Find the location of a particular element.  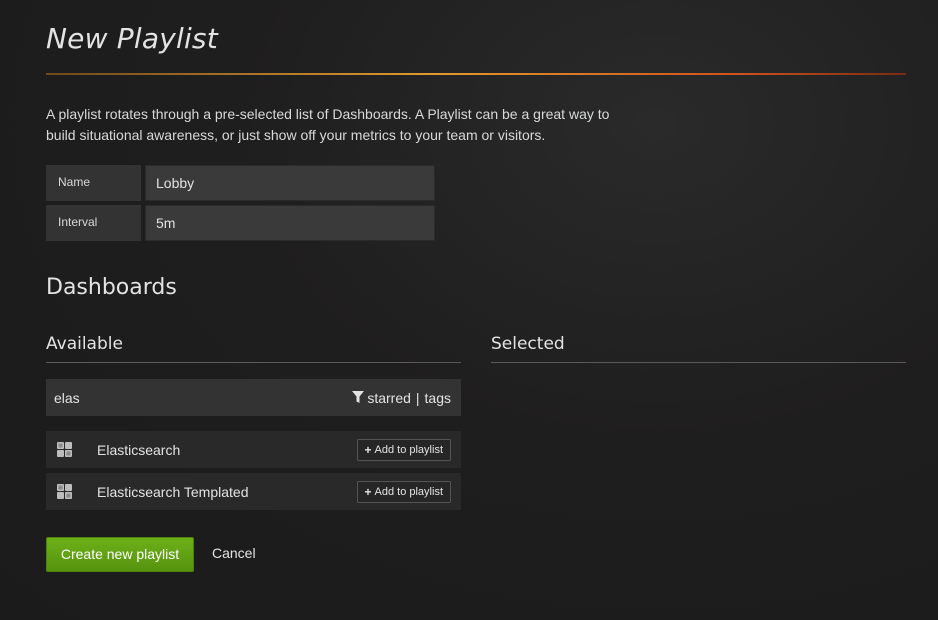

dashboards-heading: Dashboards is located at coordinates (111, 287).